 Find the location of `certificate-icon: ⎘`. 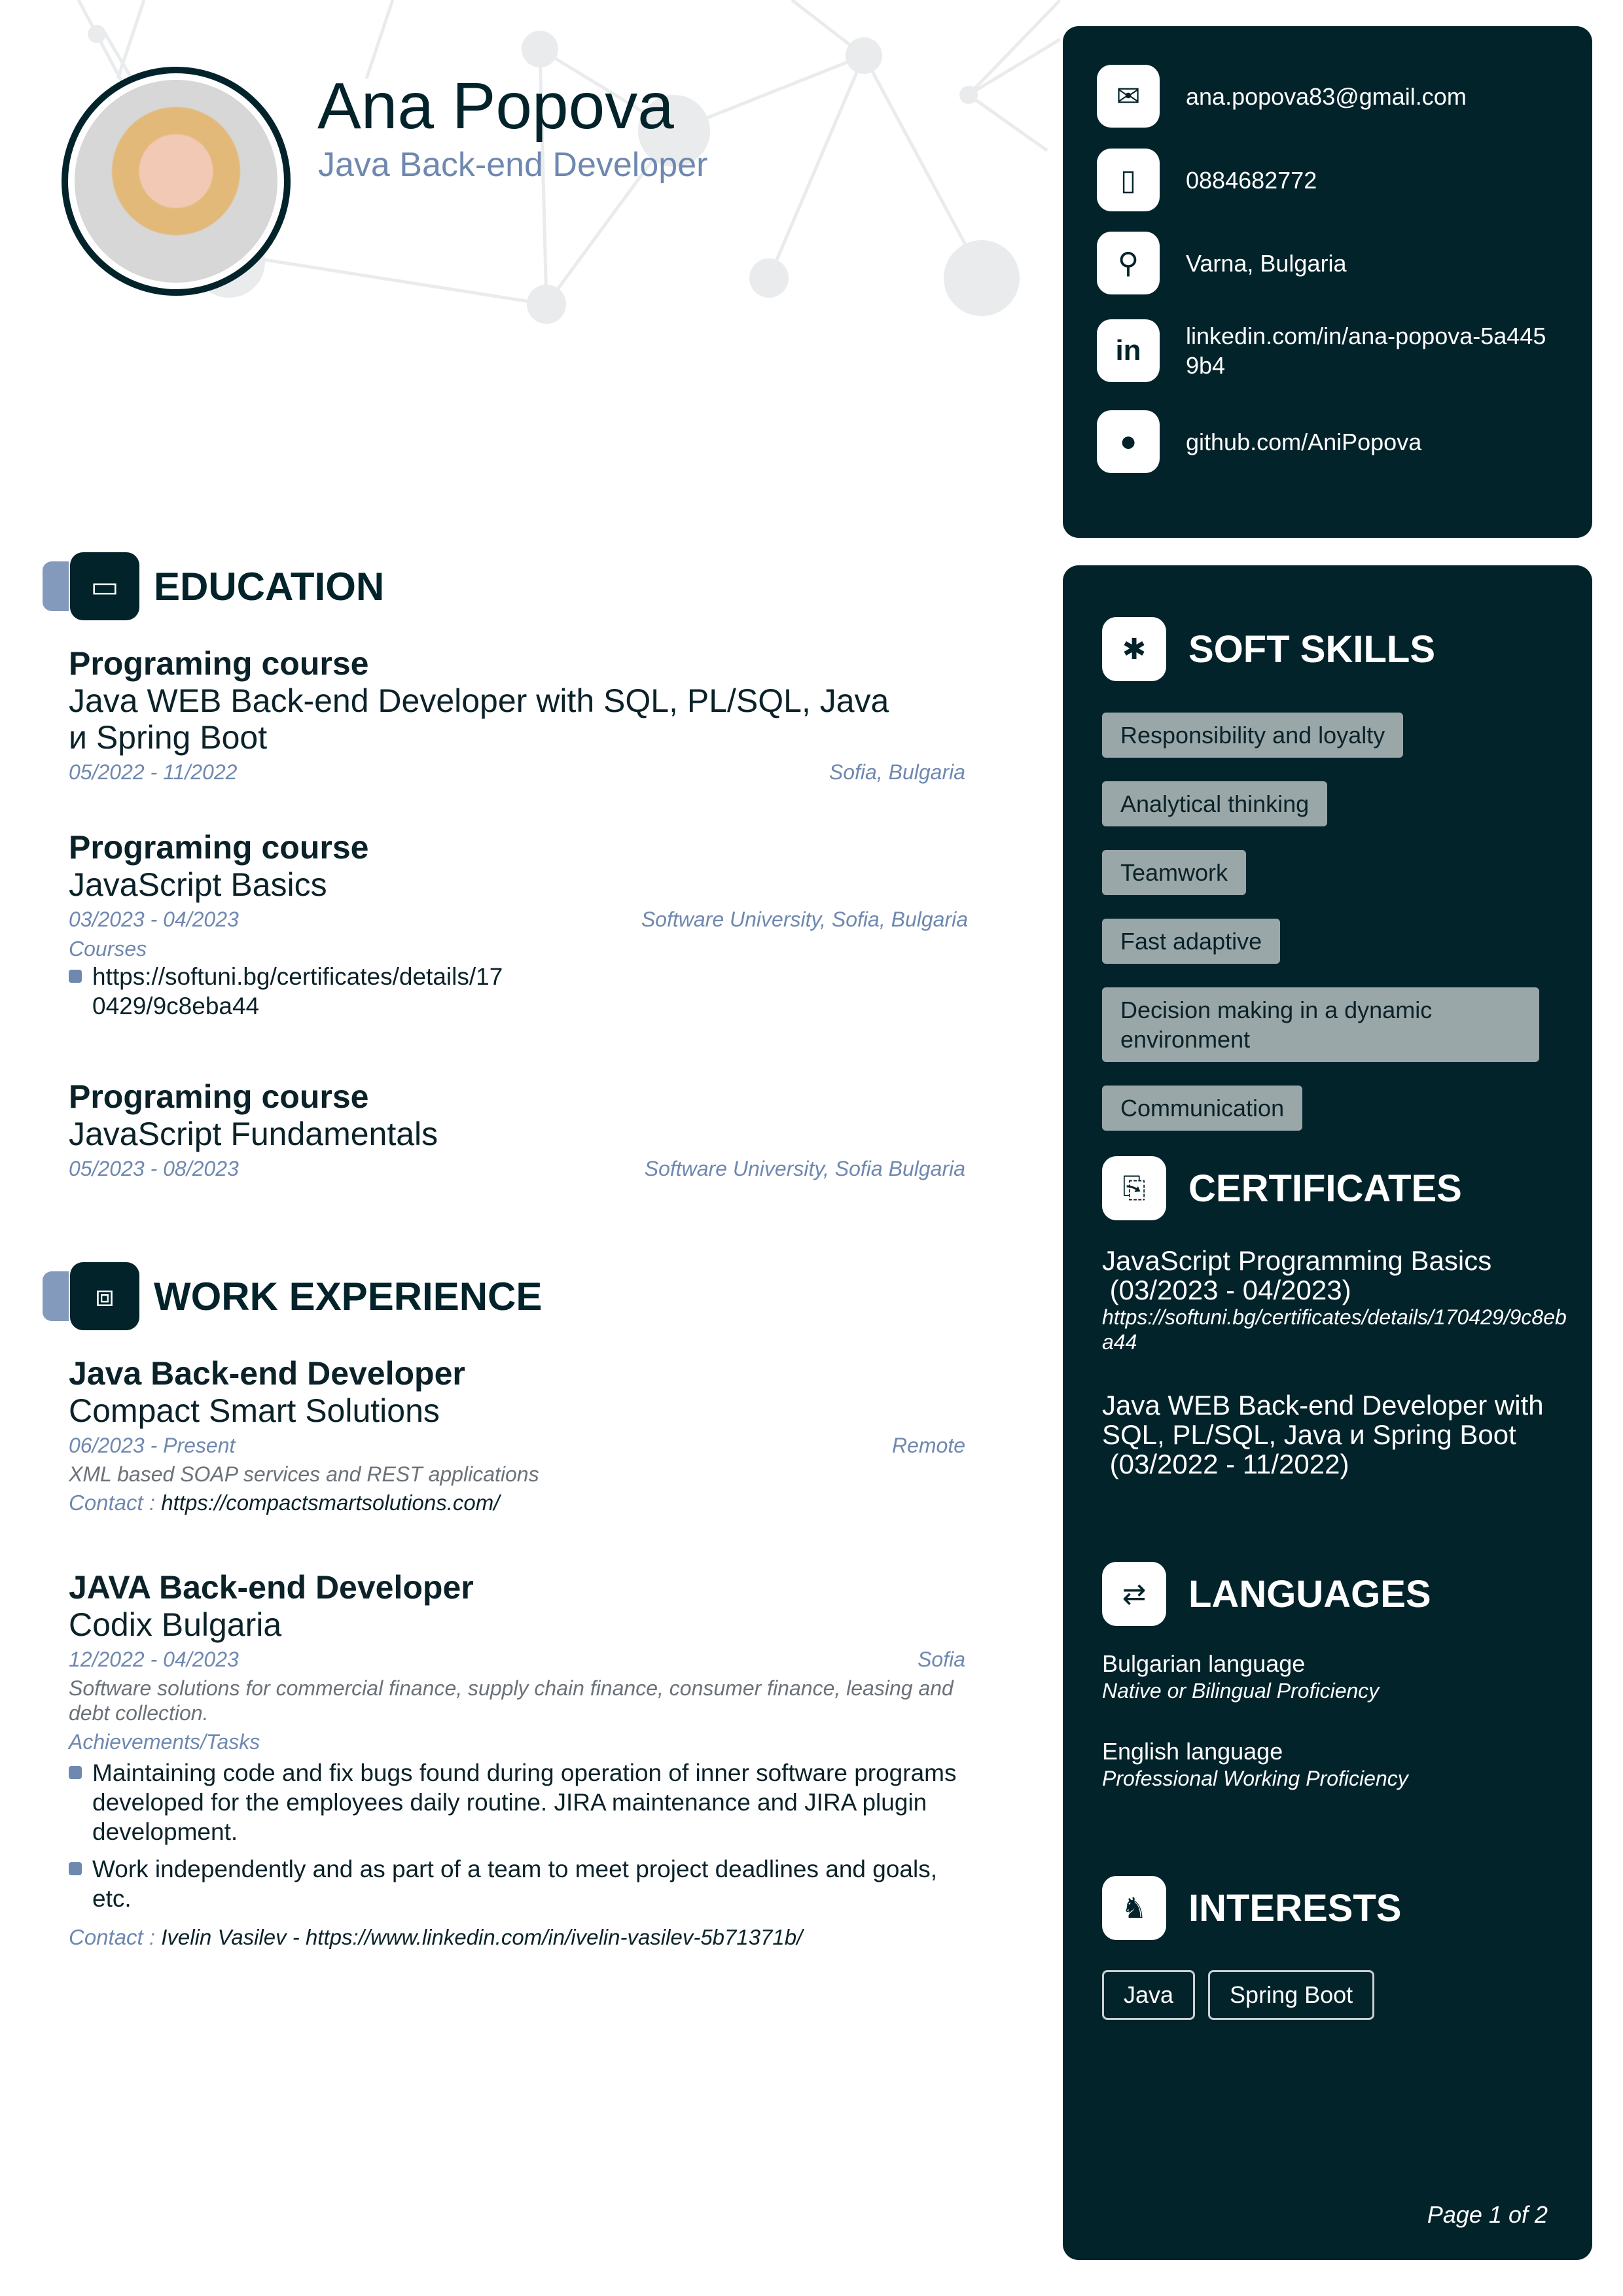

certificate-icon: ⎘ is located at coordinates (1134, 1188).